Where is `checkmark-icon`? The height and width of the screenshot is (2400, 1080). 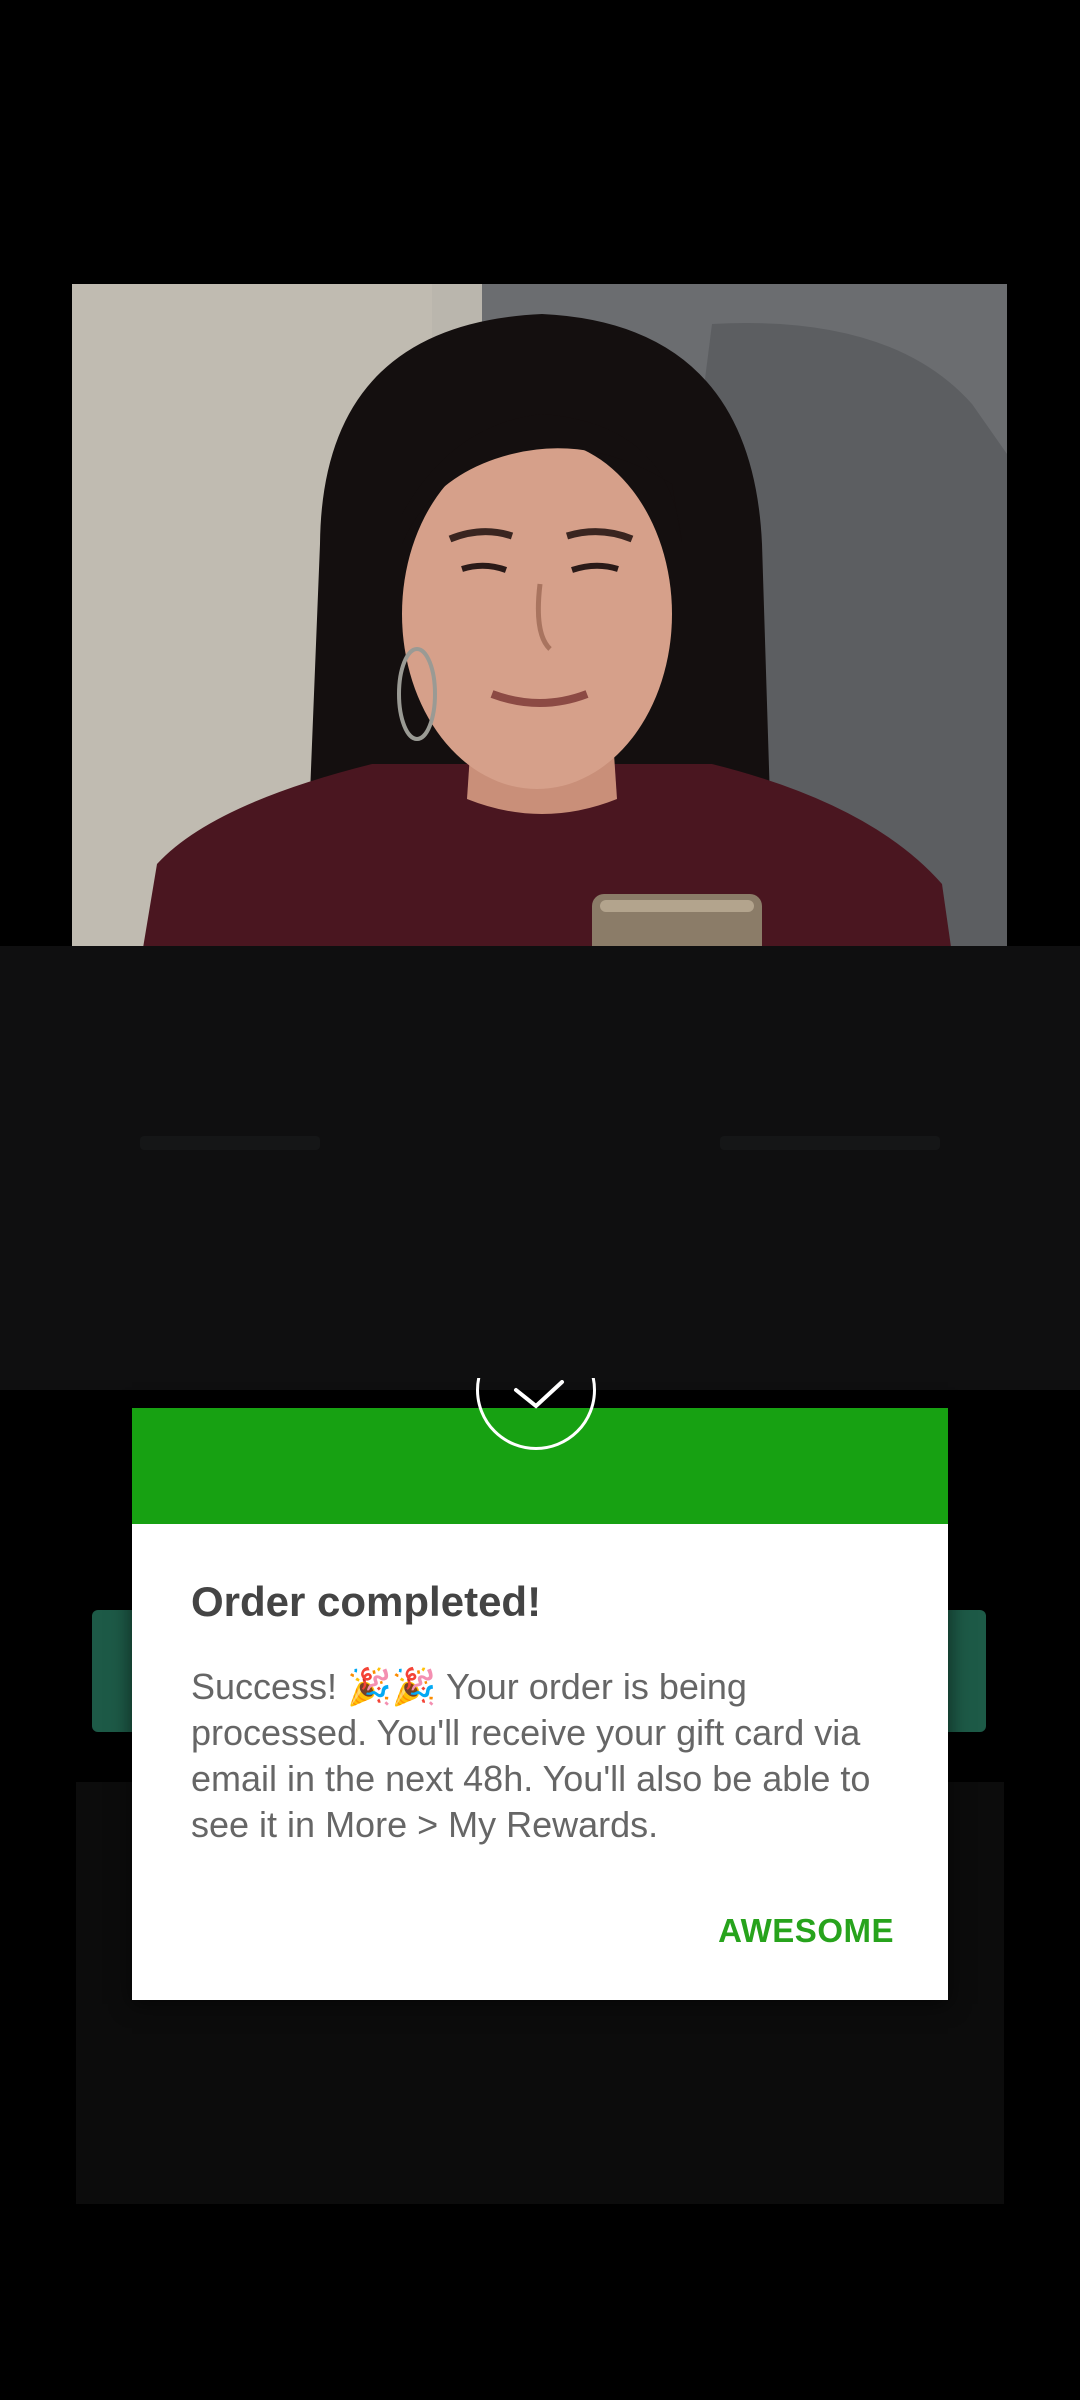 checkmark-icon is located at coordinates (538, 1418).